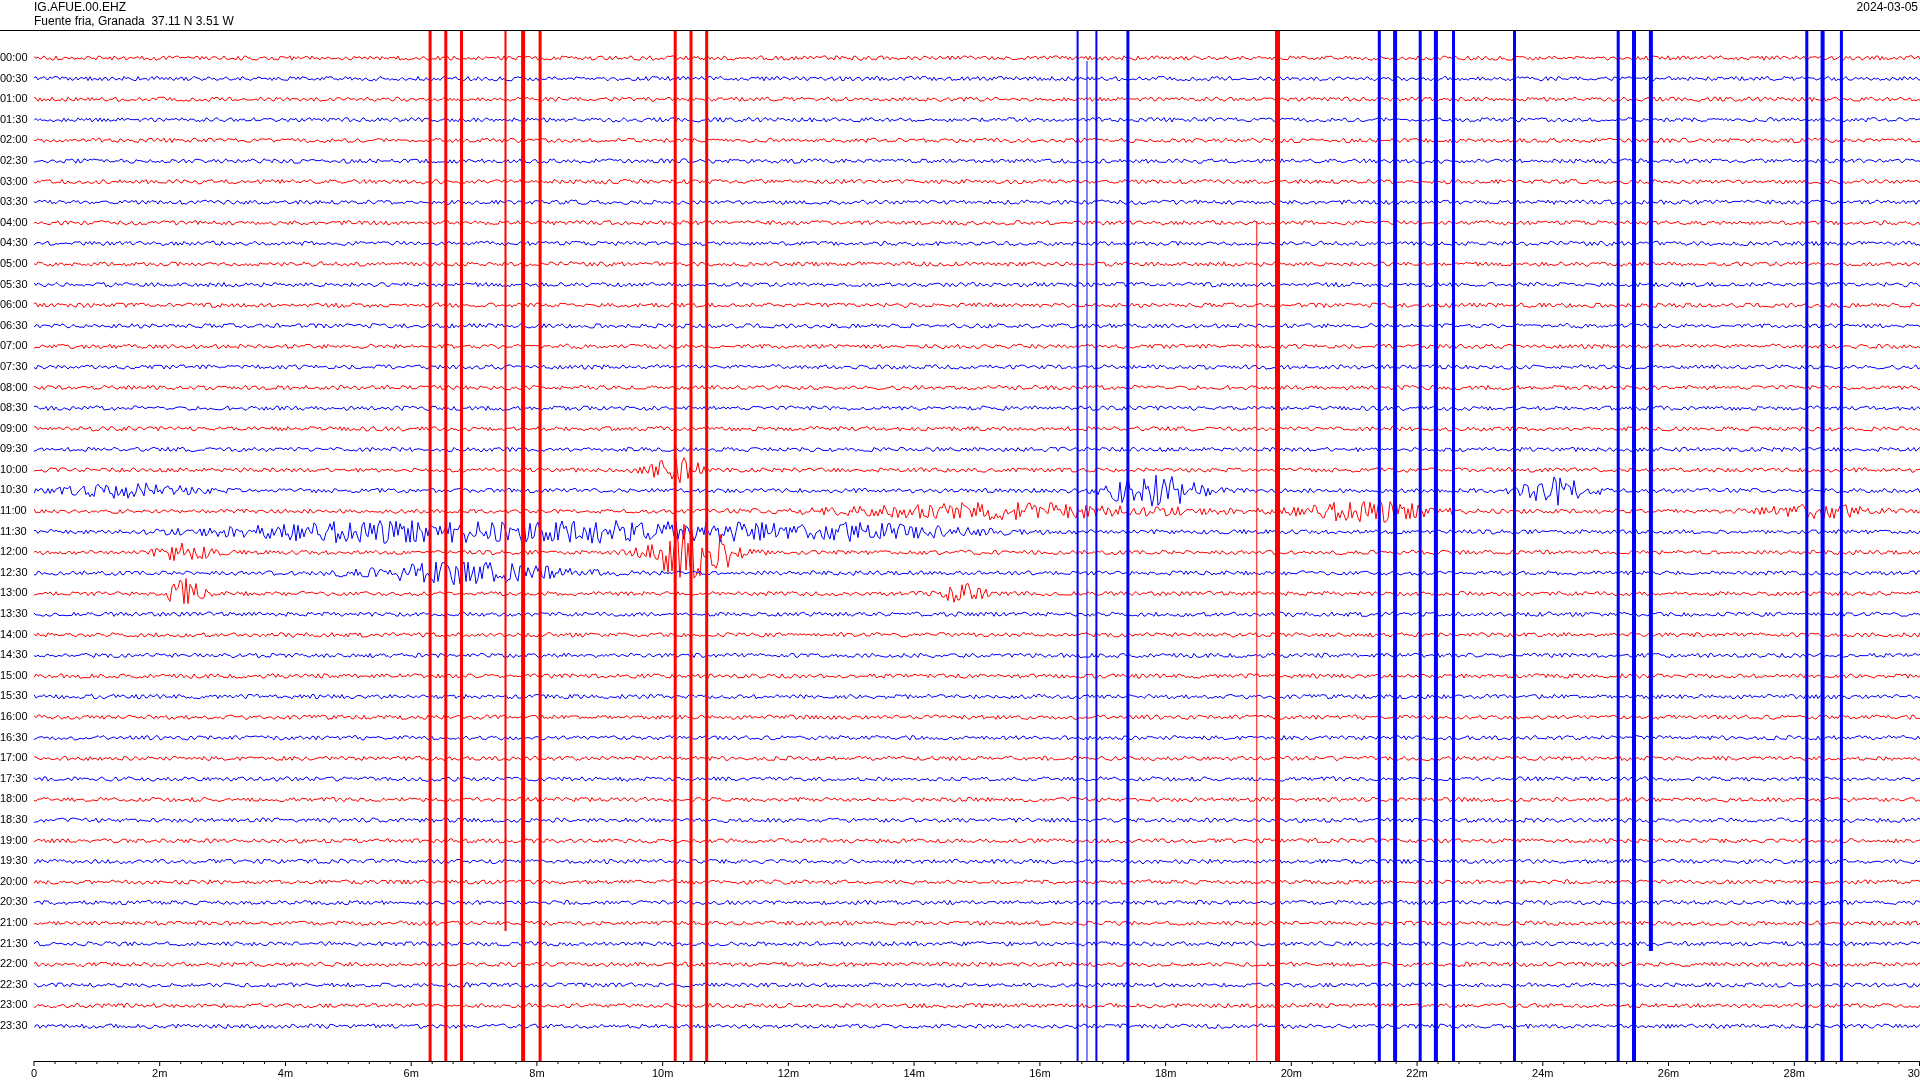 This screenshot has width=1920, height=1080. What do you see at coordinates (1887, 7) in the screenshot?
I see `plot-date: 2024-03-05` at bounding box center [1887, 7].